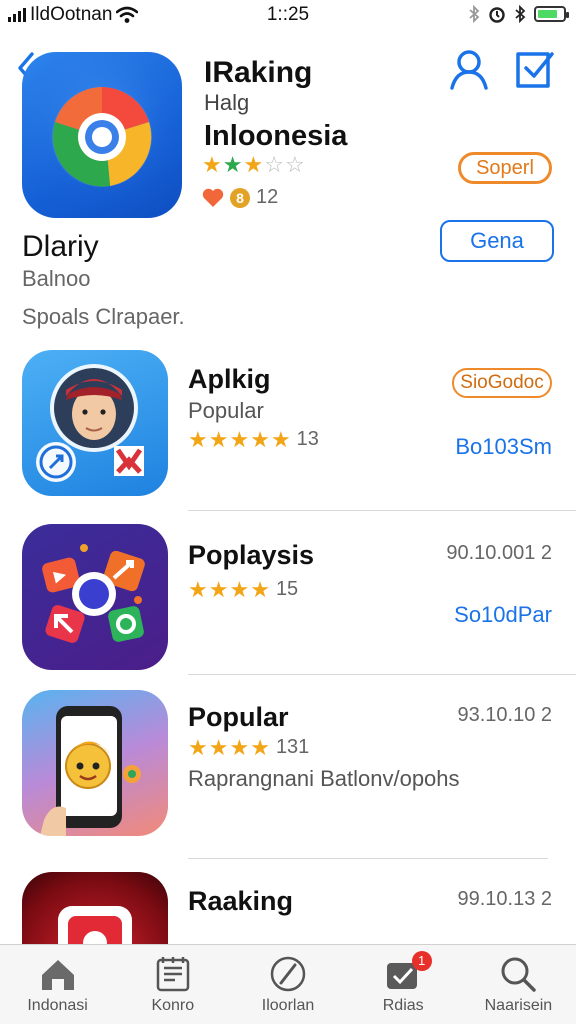 This screenshot has width=576, height=1024. I want to click on portrait-app-icon, so click(90, 423).